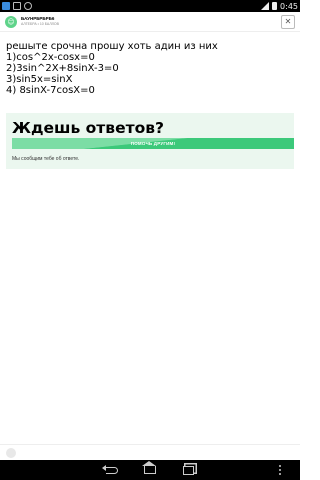 The image size is (320, 480). Describe the element at coordinates (289, 6) in the screenshot. I see `clock: 0:45` at that location.